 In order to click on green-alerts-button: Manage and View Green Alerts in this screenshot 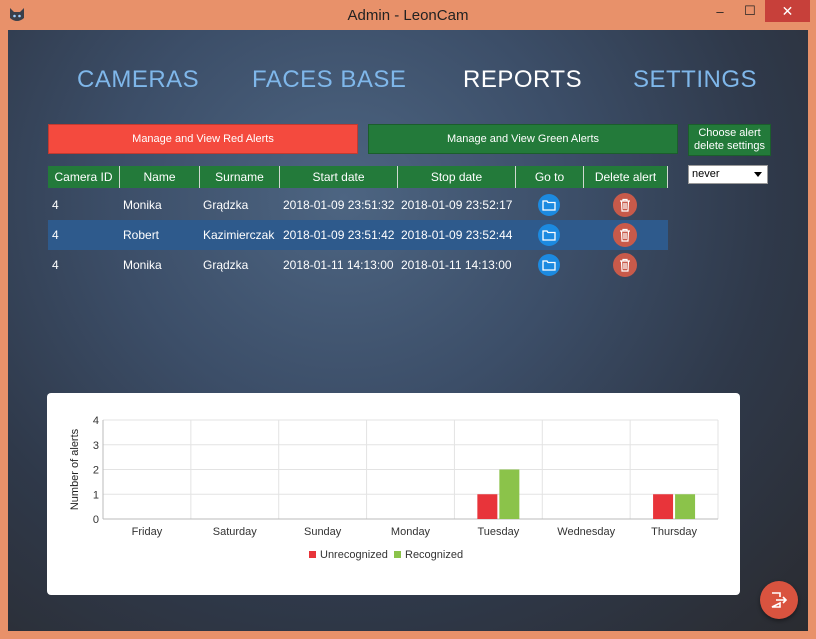, I will do `click(523, 139)`.